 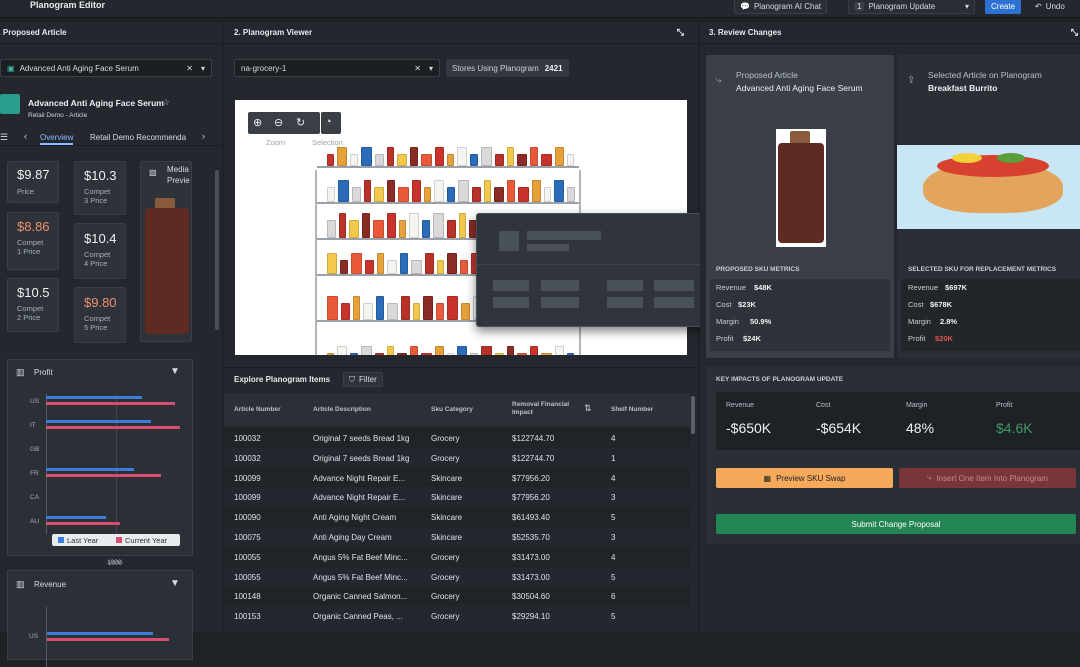 What do you see at coordinates (1050, 7) in the screenshot?
I see `undo-button: ↶ Undo` at bounding box center [1050, 7].